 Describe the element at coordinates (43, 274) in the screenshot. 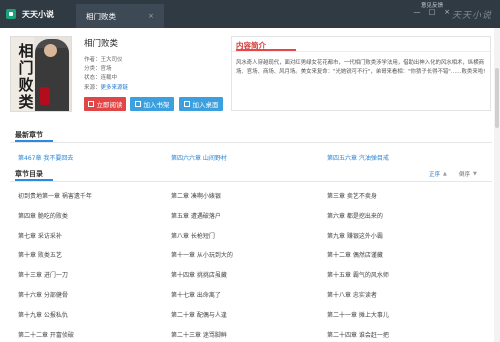

I see `chapter-link: 第十三章 进门一刀` at that location.